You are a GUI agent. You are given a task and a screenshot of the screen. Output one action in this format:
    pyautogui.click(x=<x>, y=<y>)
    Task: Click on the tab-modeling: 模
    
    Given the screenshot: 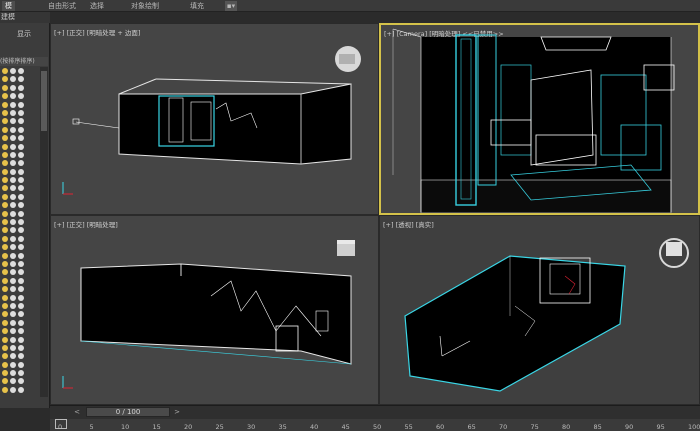 What is the action you would take?
    pyautogui.click(x=8, y=6)
    